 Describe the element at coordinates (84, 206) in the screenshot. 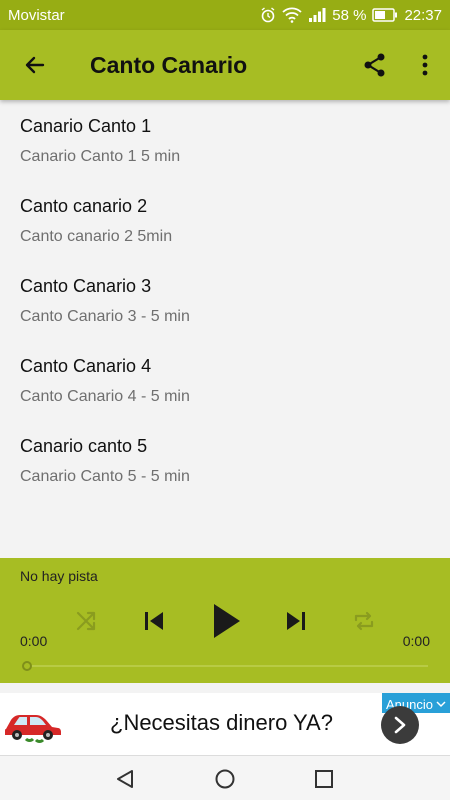

I see `track-title: Canto canario 2` at that location.